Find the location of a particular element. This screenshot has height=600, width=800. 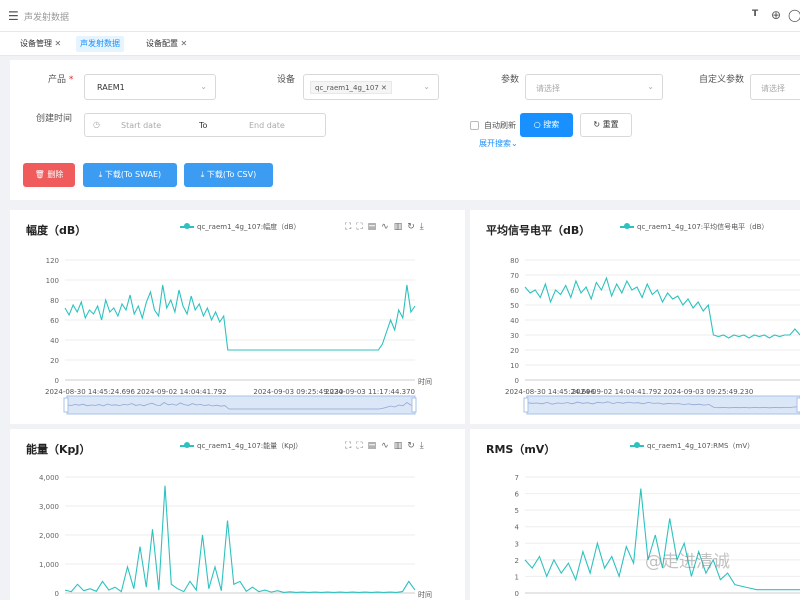

auto-refresh-checkbox is located at coordinates (474, 125).